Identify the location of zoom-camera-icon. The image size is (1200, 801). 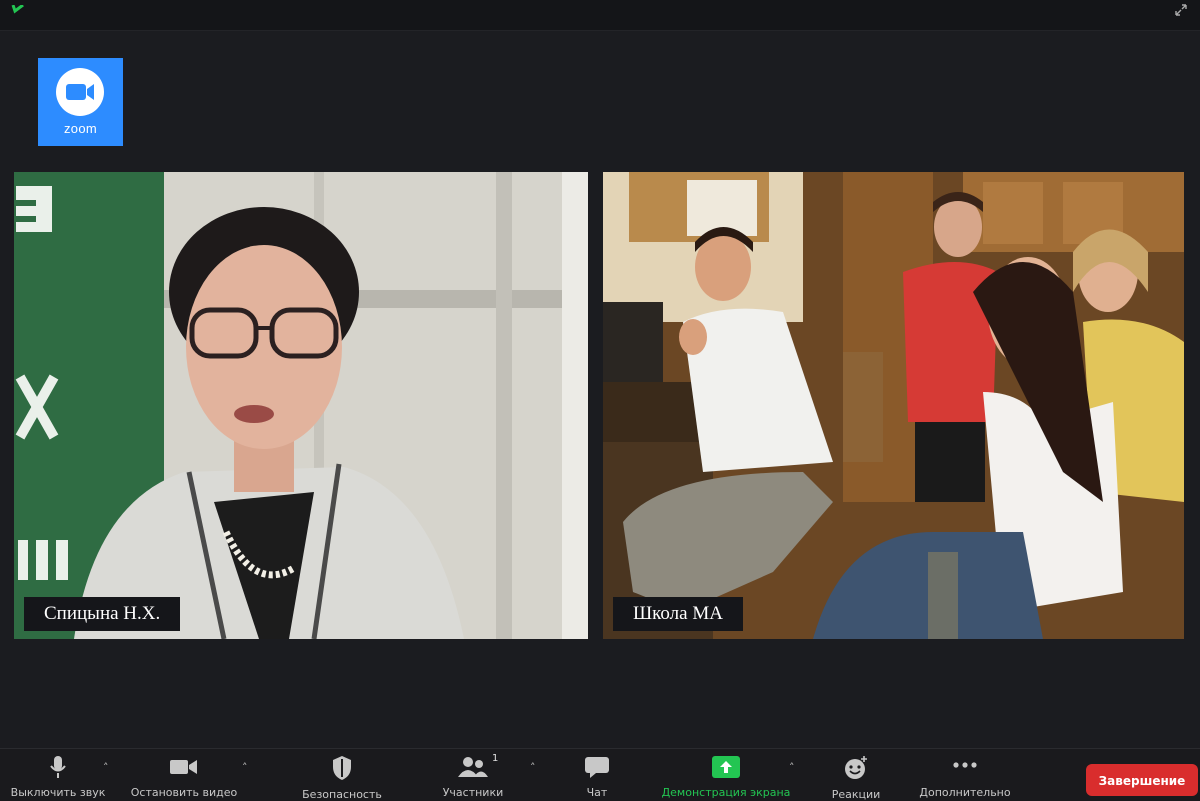
(80, 94).